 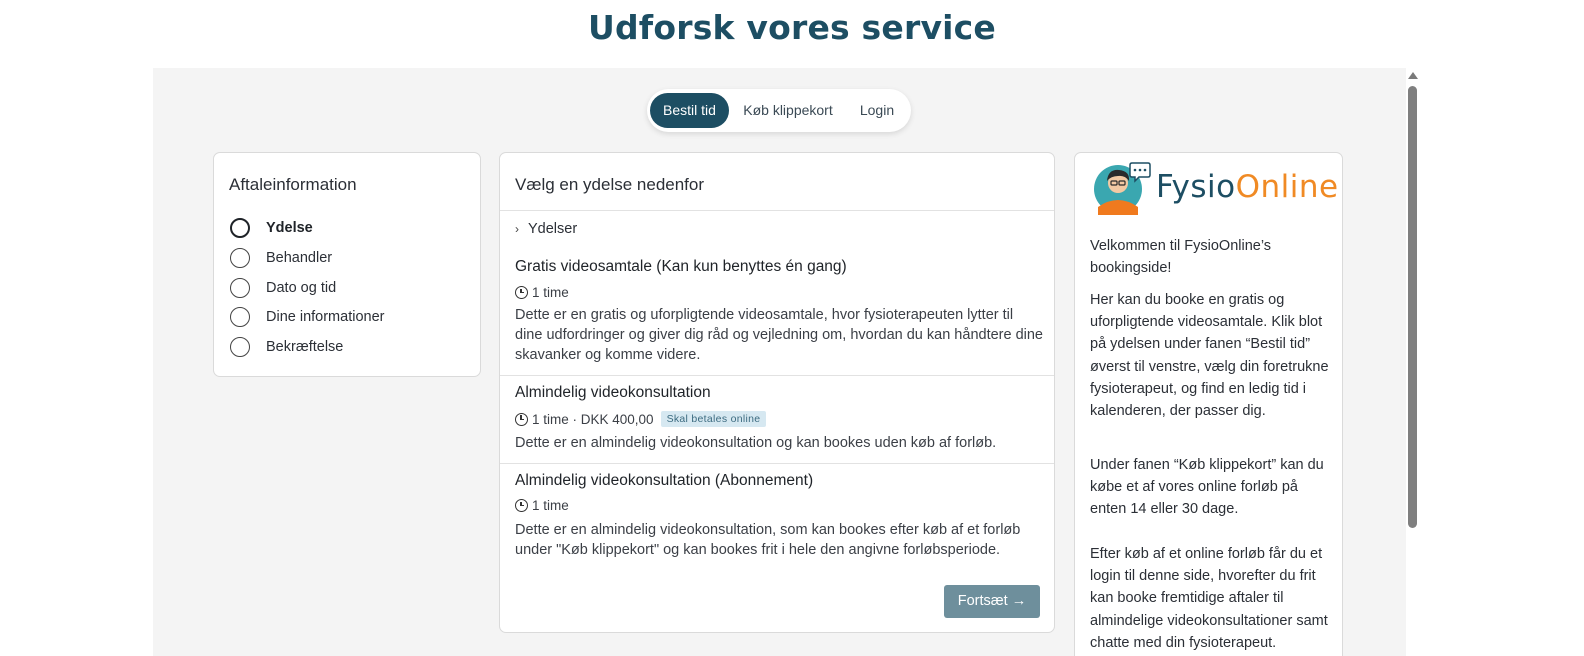 I want to click on tab-bar: Bestil tid Køb klippekort Login, so click(x=779, y=110).